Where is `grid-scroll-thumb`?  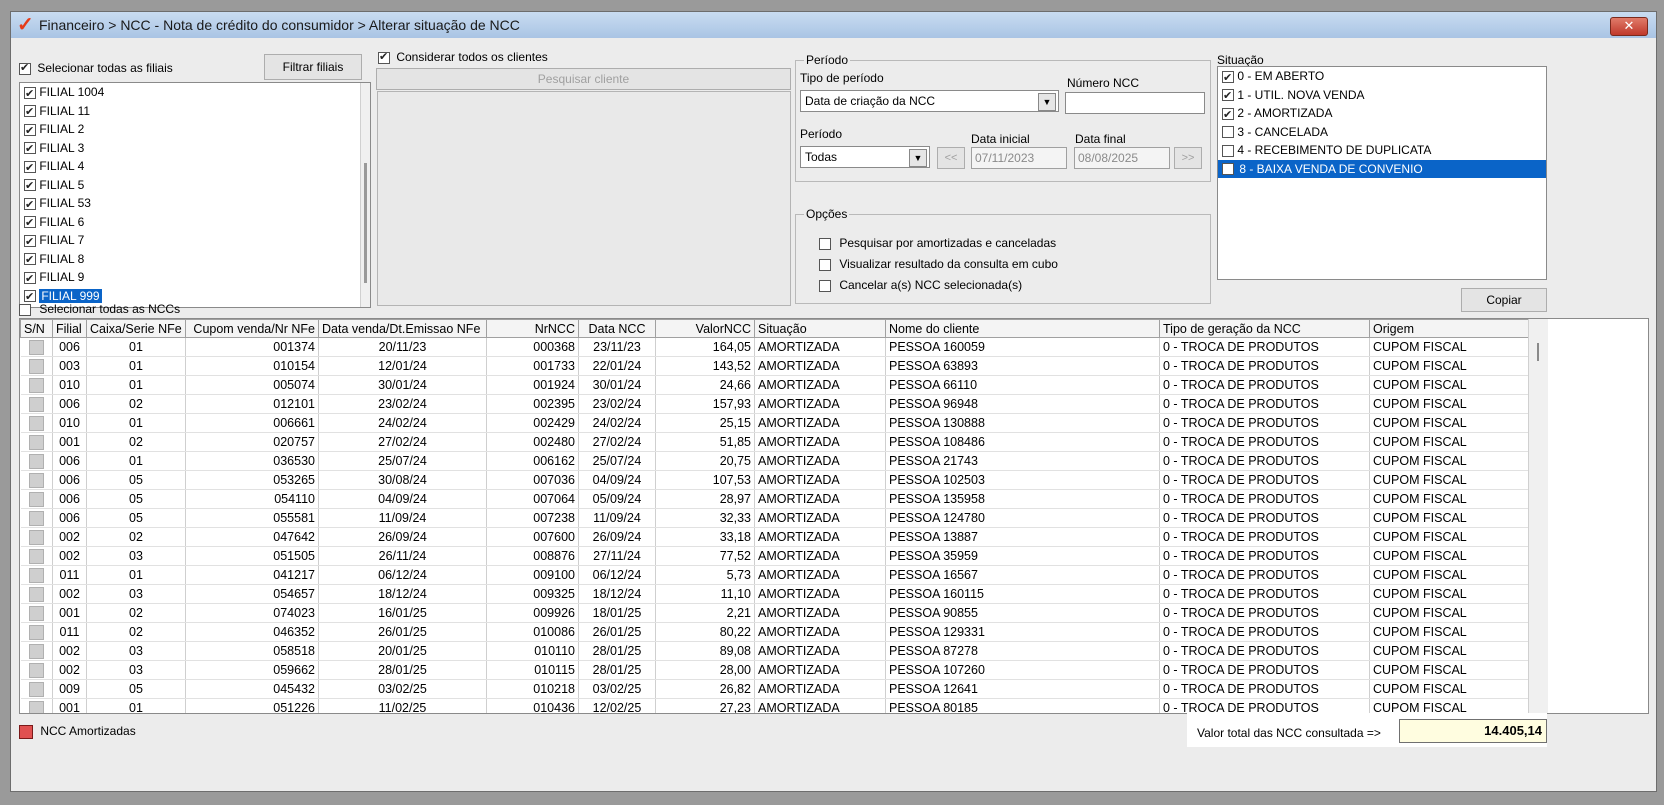 grid-scroll-thumb is located at coordinates (1538, 352).